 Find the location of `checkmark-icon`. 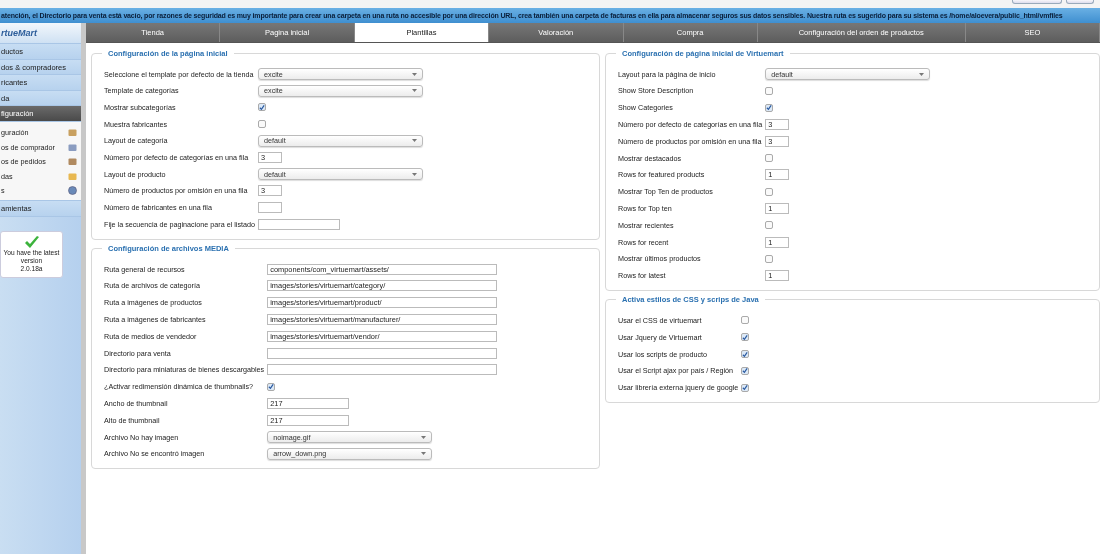

checkmark-icon is located at coordinates (31, 242).